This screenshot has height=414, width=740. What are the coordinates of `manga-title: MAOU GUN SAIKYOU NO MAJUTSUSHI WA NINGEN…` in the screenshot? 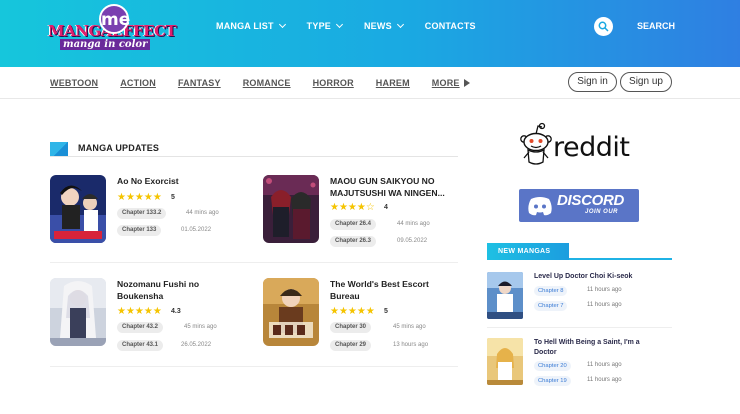 It's located at (392, 187).